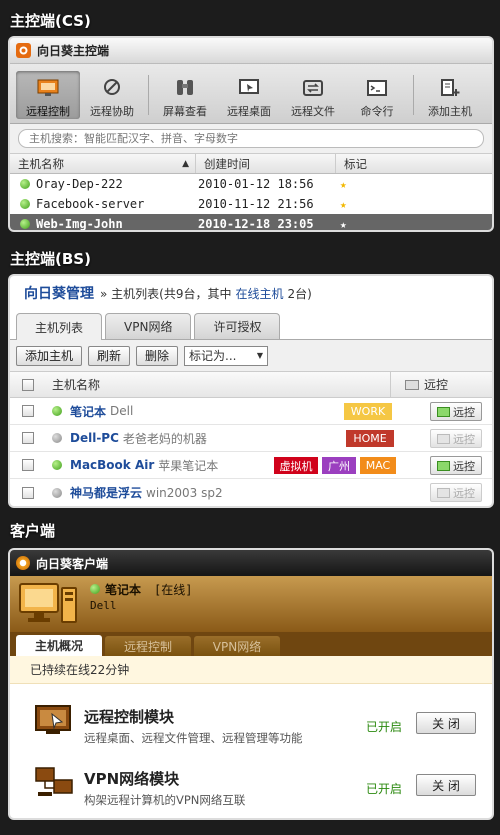 The image size is (500, 835). Describe the element at coordinates (129, 717) in the screenshot. I see `module-title: 远程控制模块` at that location.